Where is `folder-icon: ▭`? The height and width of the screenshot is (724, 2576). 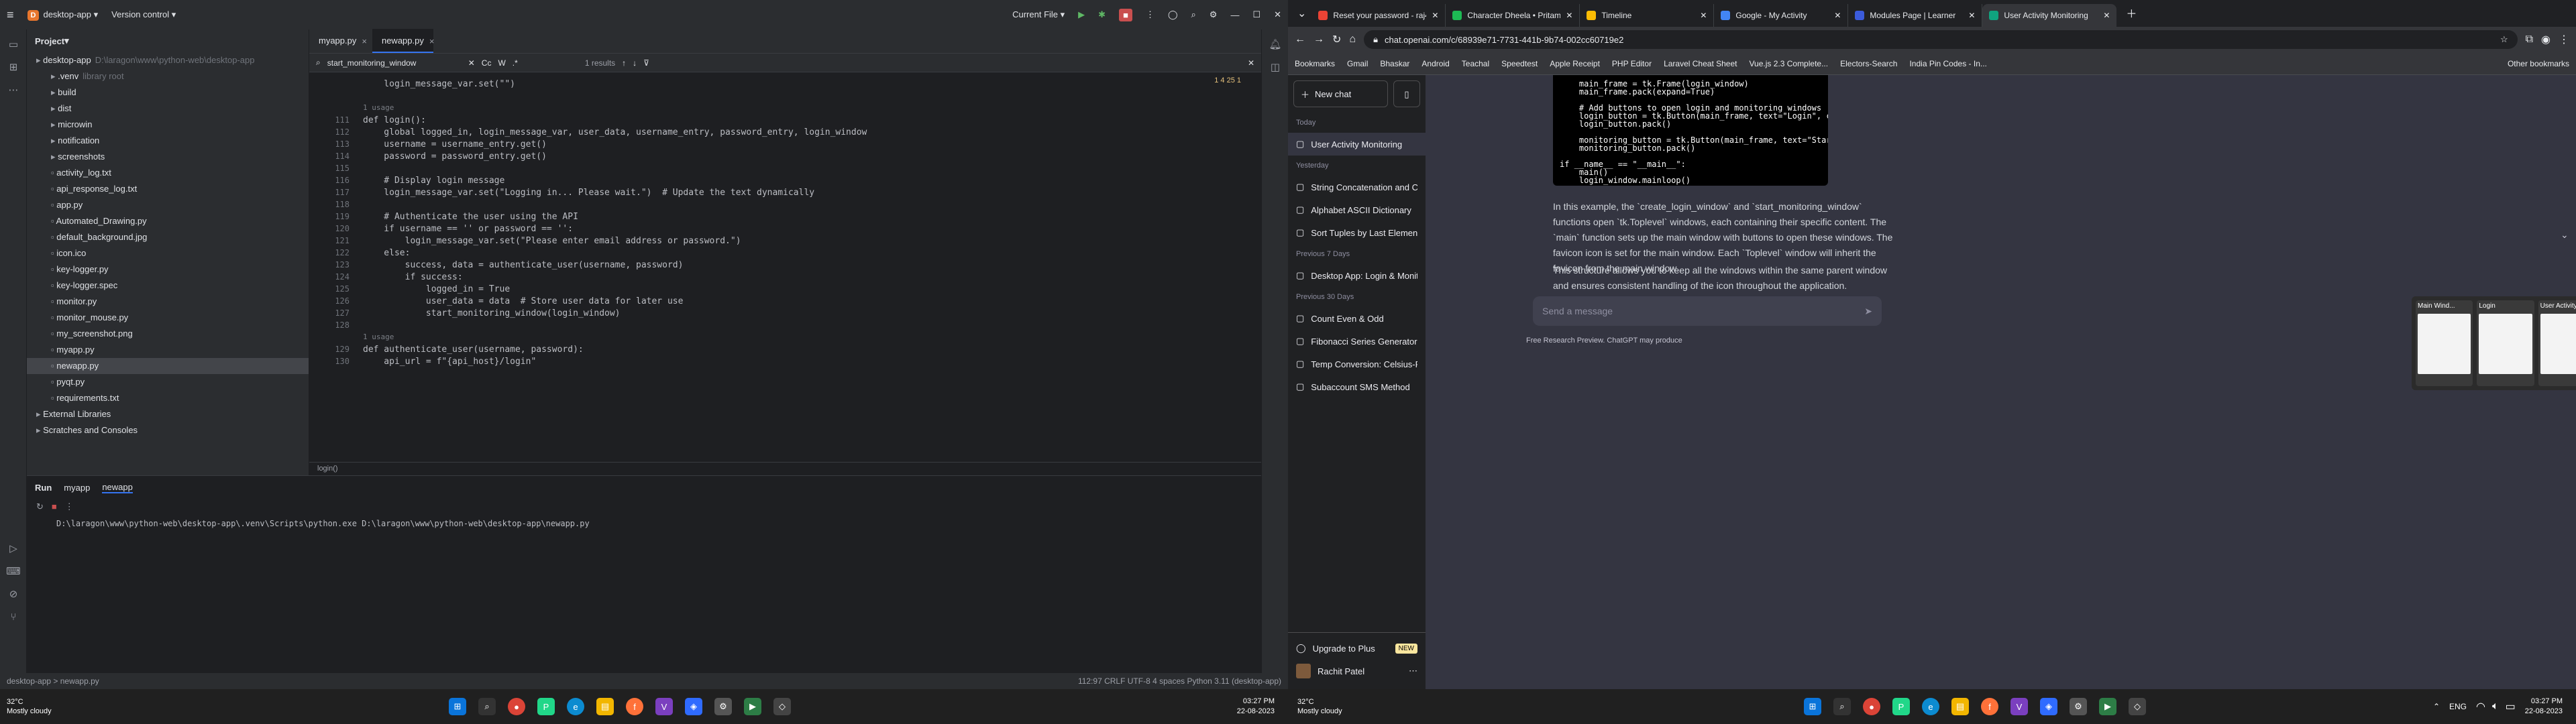 folder-icon: ▭ is located at coordinates (13, 44).